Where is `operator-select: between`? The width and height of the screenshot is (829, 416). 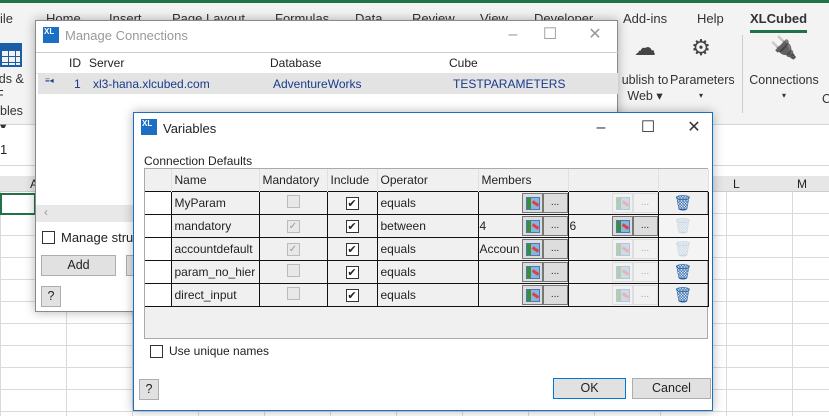
operator-select: between is located at coordinates (427, 225).